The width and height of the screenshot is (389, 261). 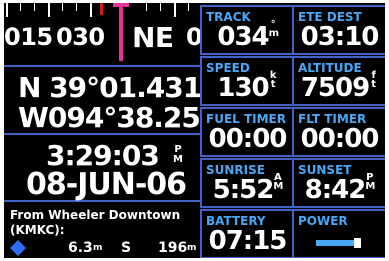 I want to click on date-value: 08-JUN-06, so click(x=106, y=184).